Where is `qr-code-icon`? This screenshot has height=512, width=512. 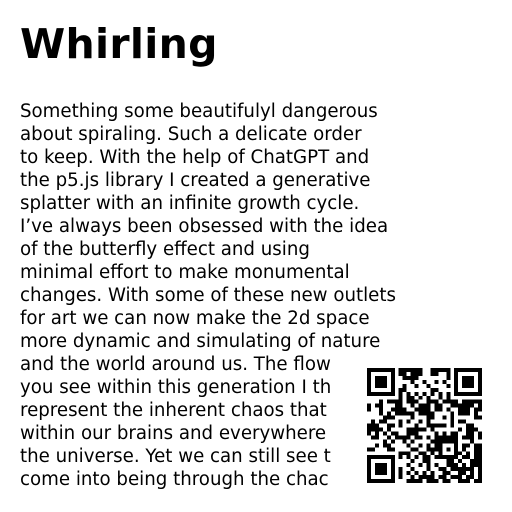
qr-code-icon is located at coordinates (424, 425).